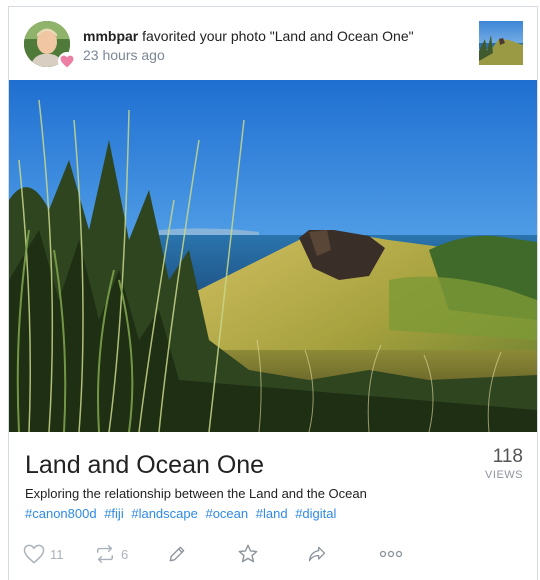  What do you see at coordinates (61, 513) in the screenshot?
I see `tag-link: #canon800d` at bounding box center [61, 513].